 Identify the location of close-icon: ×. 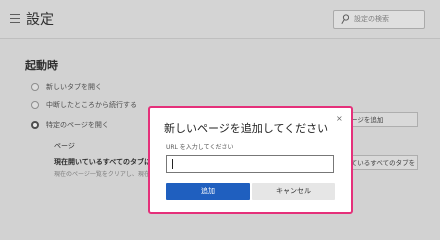
(339, 118).